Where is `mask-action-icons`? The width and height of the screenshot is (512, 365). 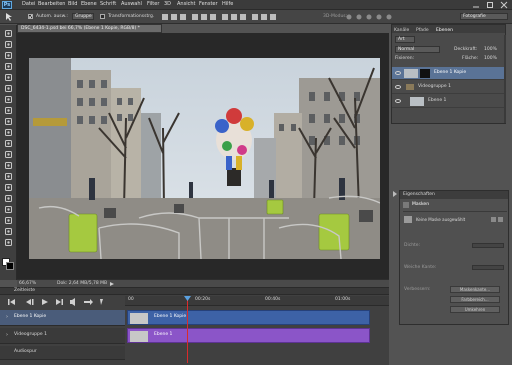
mask-action-icons is located at coordinates (497, 219).